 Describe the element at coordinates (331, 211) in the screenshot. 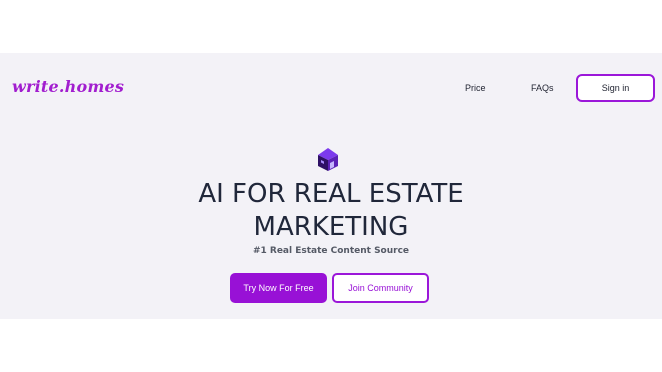

I see `hero-title: AI FOR REAL ESTATE MARKETING` at that location.